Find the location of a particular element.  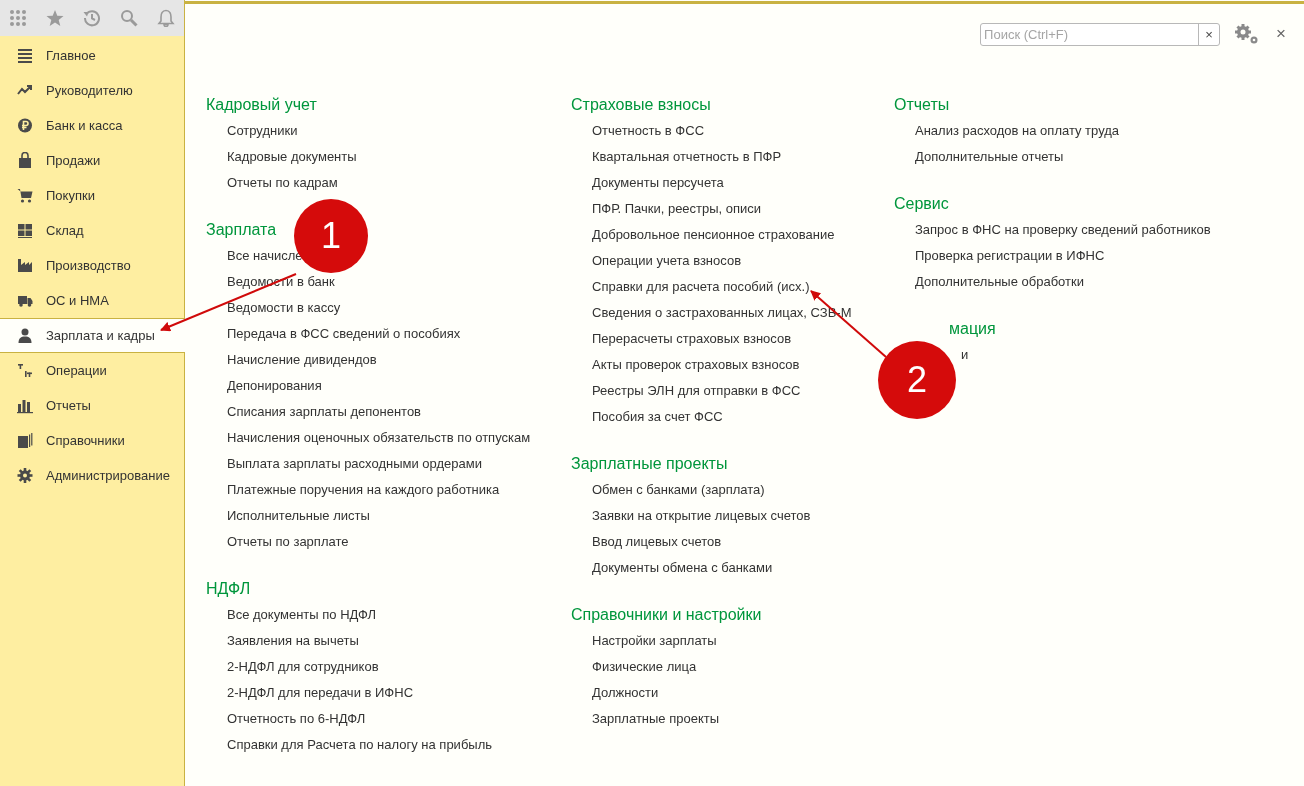

menu-link: Выплата зарплаты расходными ордерами is located at coordinates (354, 464).